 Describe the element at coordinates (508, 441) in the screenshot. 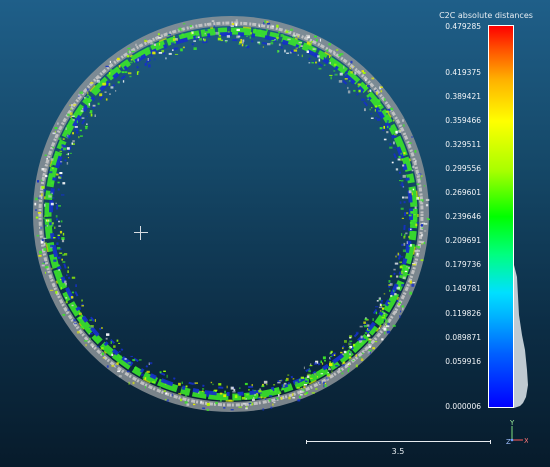

I see `axis-z-label: Z` at that location.